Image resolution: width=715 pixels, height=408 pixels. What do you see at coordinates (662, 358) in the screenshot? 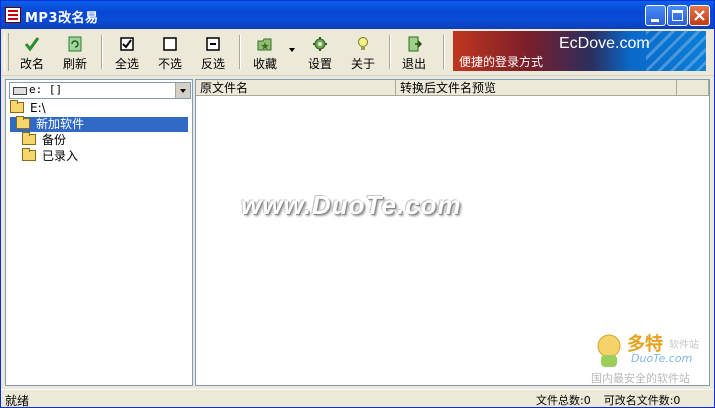
I see `corner-logo-domain: DuoTe.com` at bounding box center [662, 358].